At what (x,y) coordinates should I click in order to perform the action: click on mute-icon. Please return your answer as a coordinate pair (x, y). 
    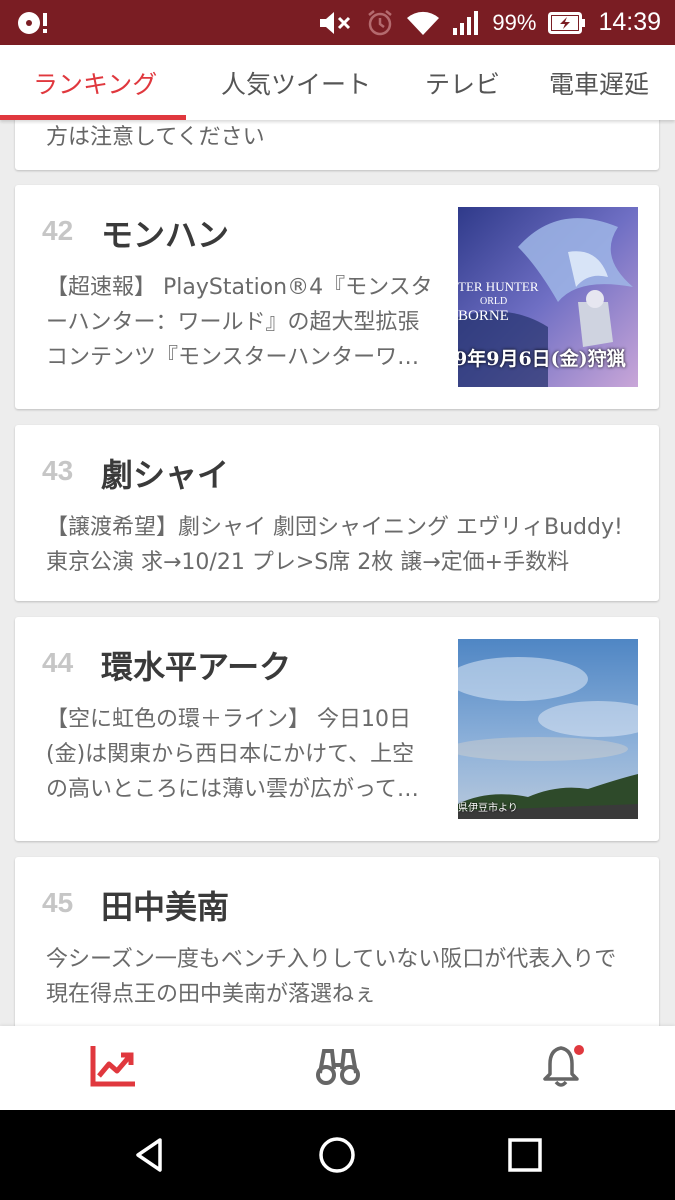
    Looking at the image, I should click on (336, 23).